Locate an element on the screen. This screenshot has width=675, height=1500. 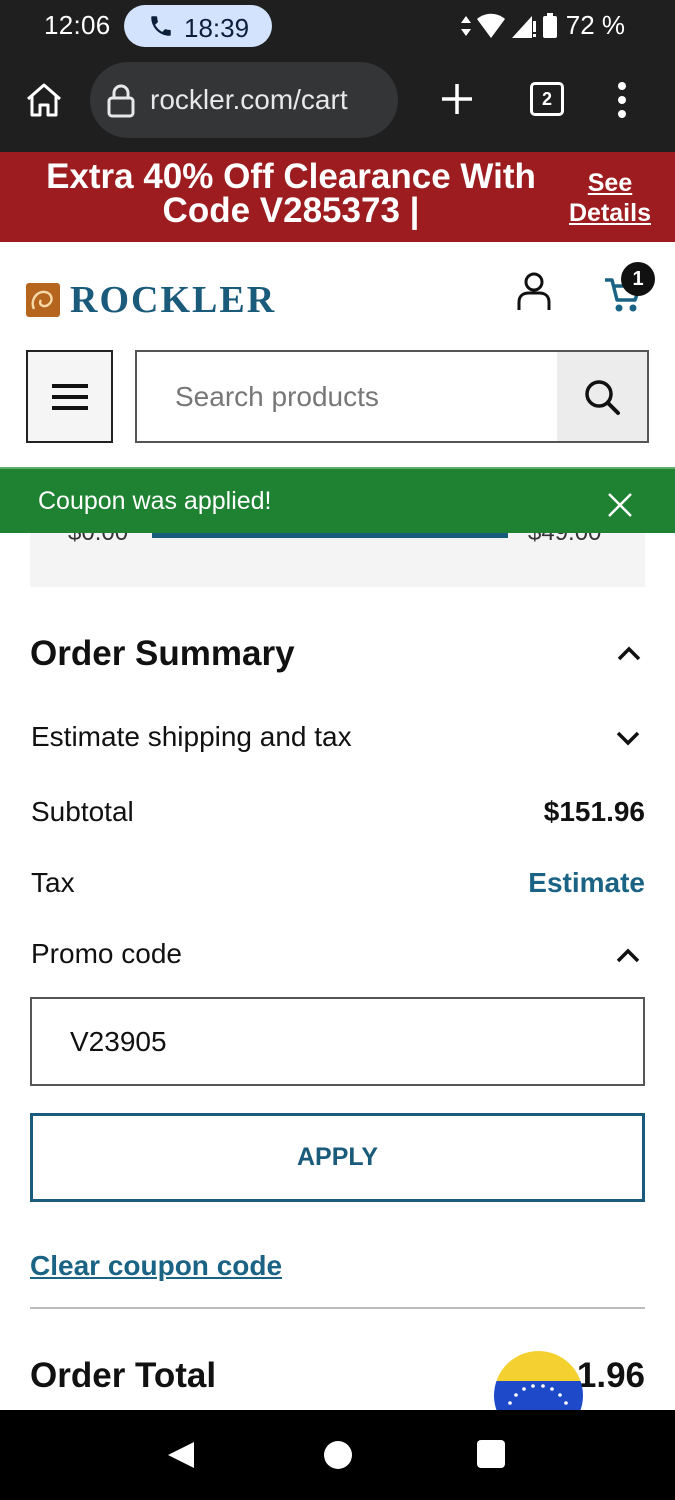
toast-message: Coupon was applied! is located at coordinates (155, 501).